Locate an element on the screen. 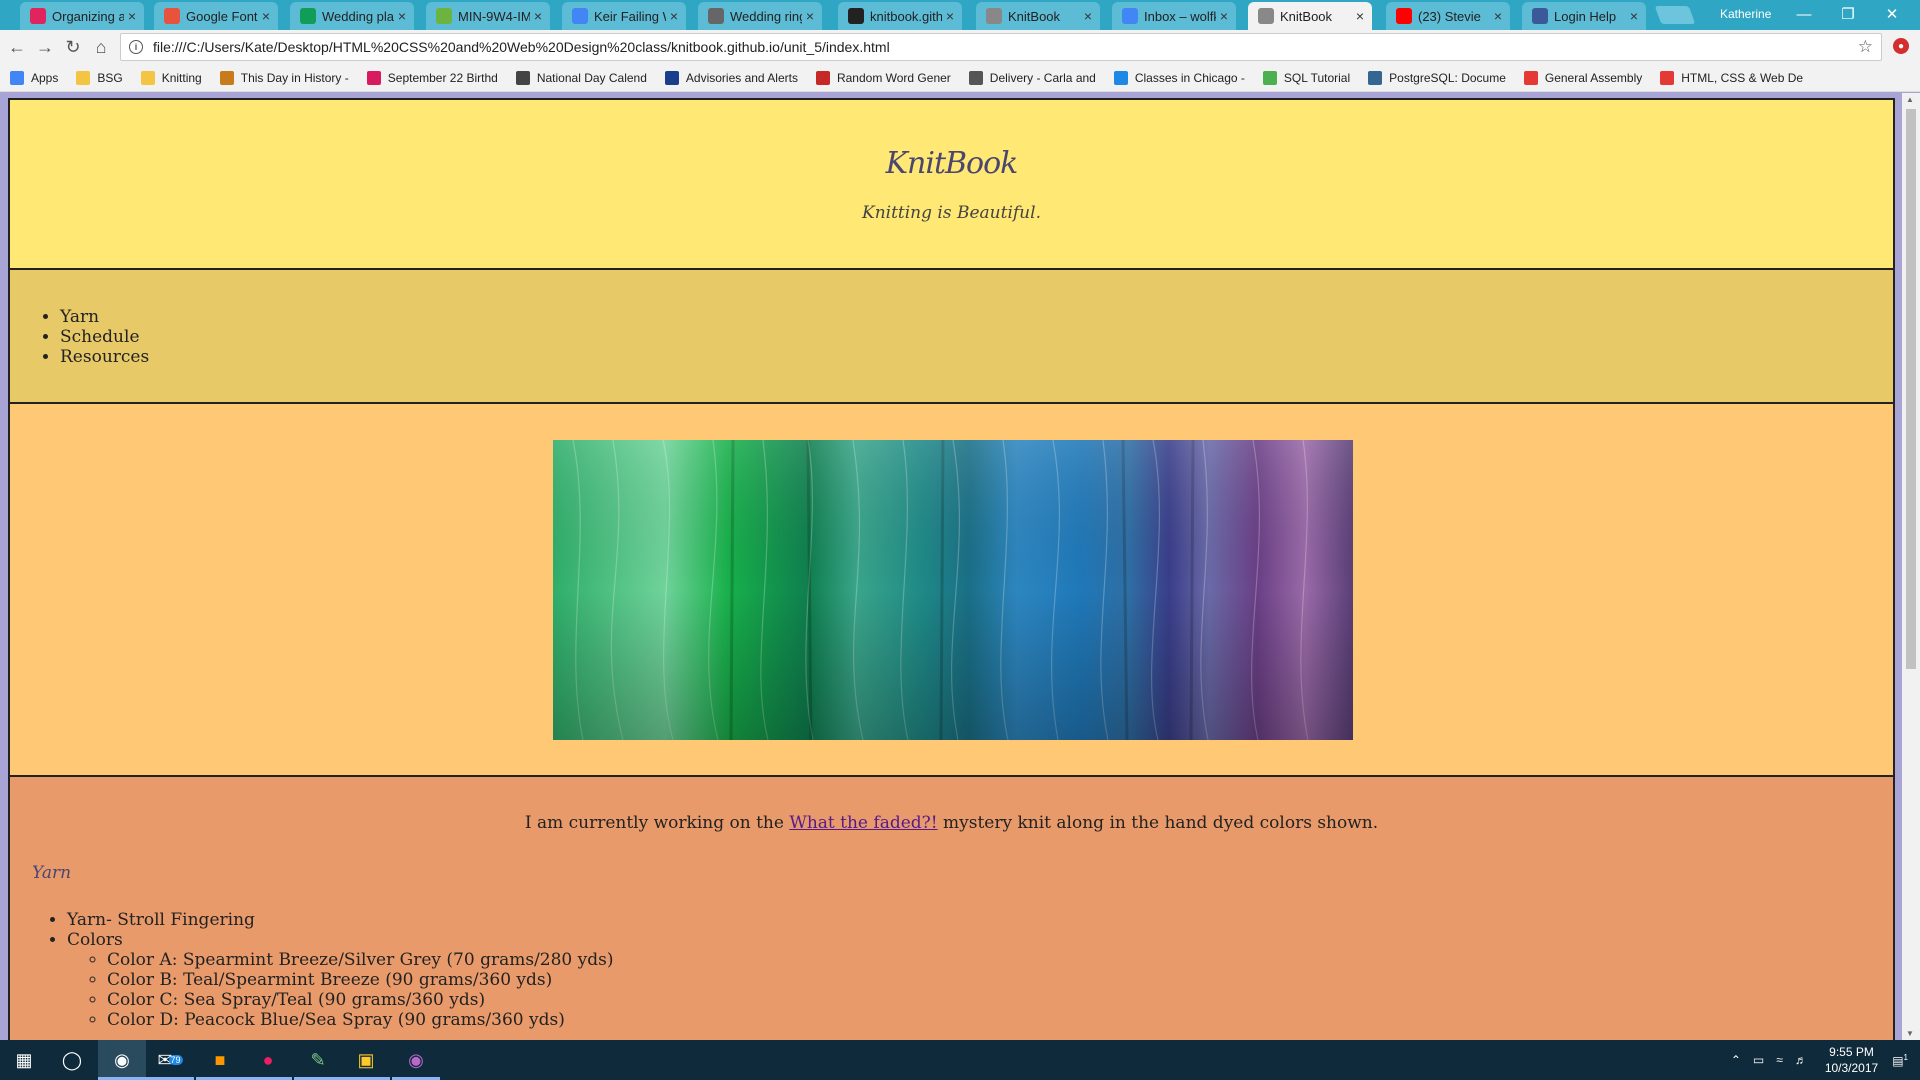  scrollbar-thumb is located at coordinates (1911, 389).